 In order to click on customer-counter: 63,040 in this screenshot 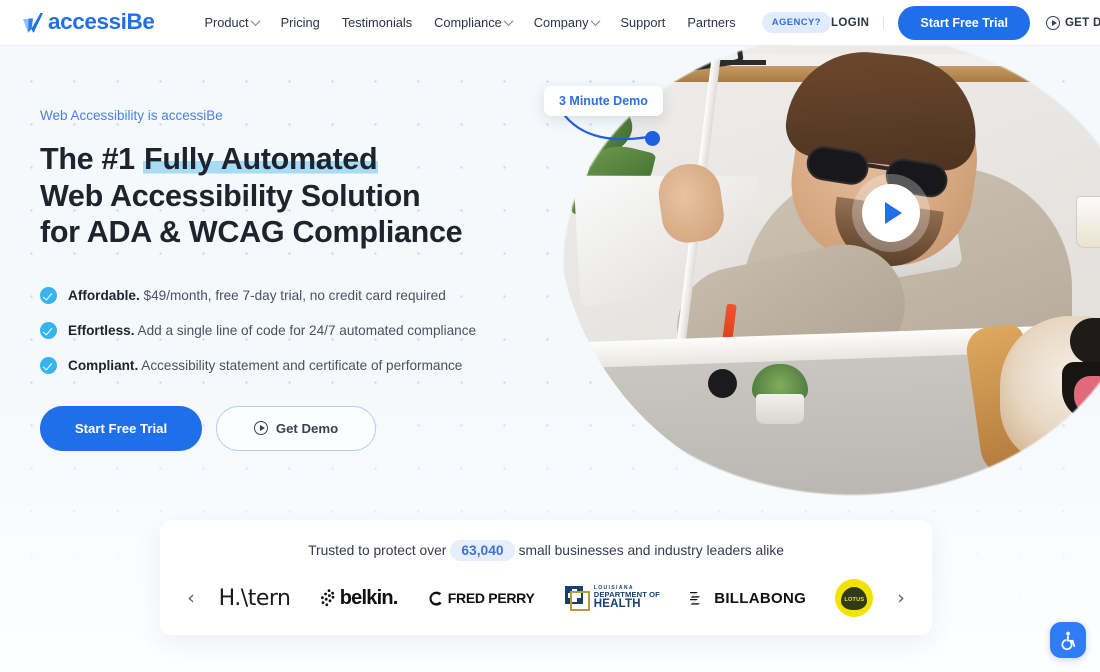, I will do `click(482, 550)`.